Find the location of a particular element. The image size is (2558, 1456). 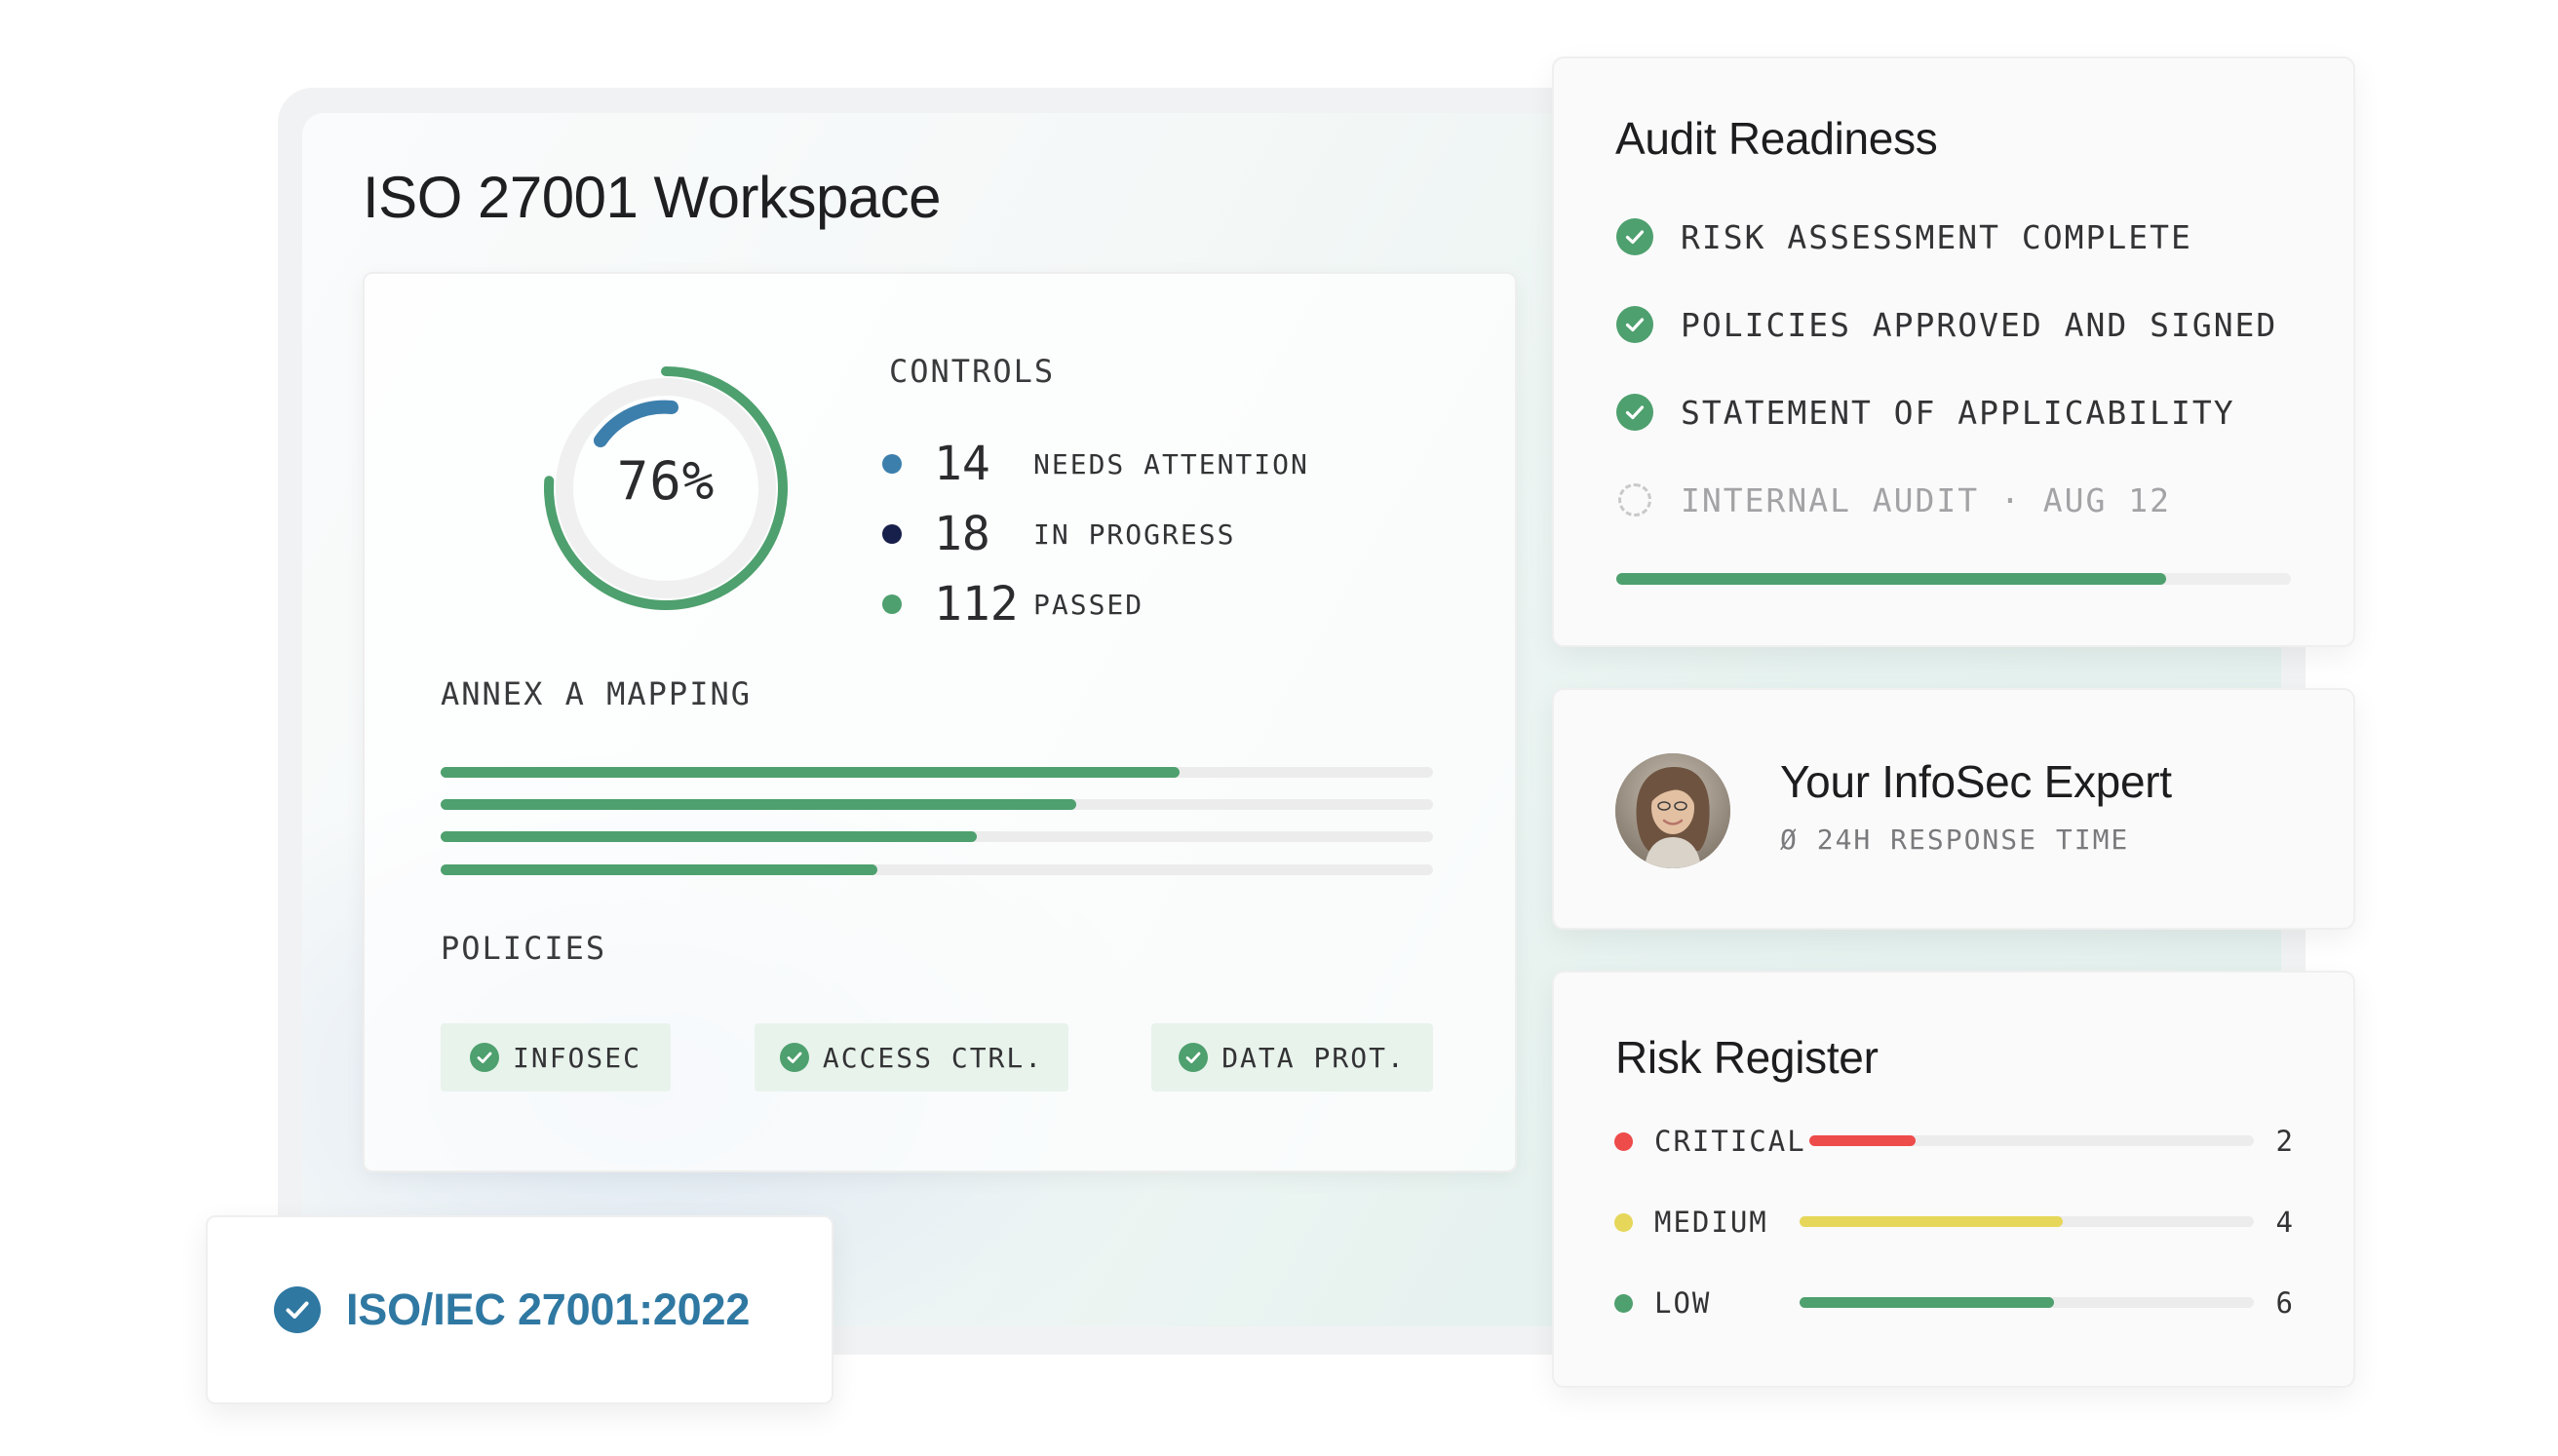

risk-row-medium: MEDIUM 4 is located at coordinates (1954, 1222).